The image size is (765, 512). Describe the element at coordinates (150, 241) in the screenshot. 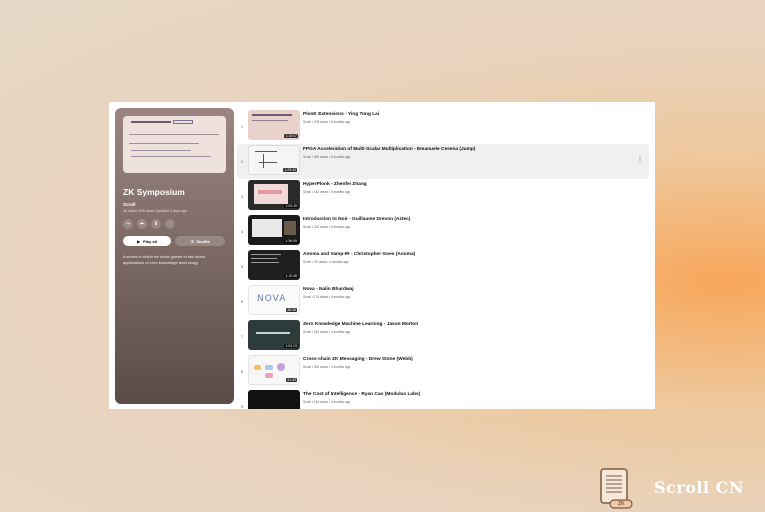

I see `play-all-label: Play all` at that location.